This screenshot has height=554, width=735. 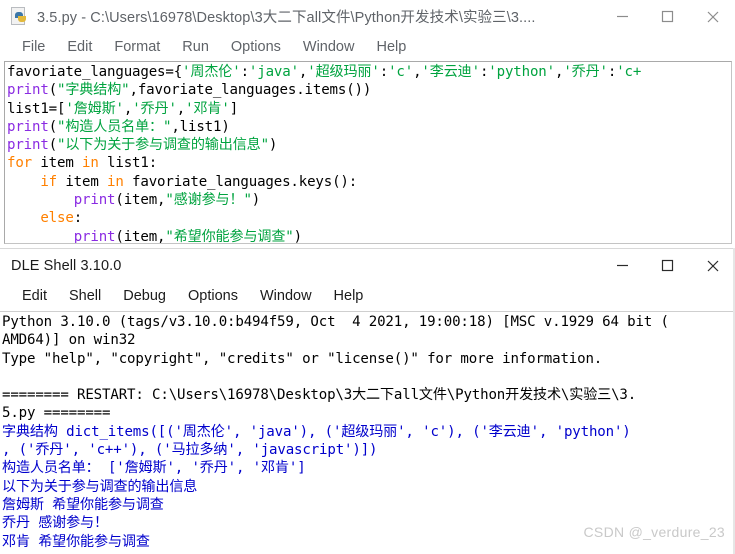 What do you see at coordinates (137, 47) in the screenshot?
I see `menu-format: Format` at bounding box center [137, 47].